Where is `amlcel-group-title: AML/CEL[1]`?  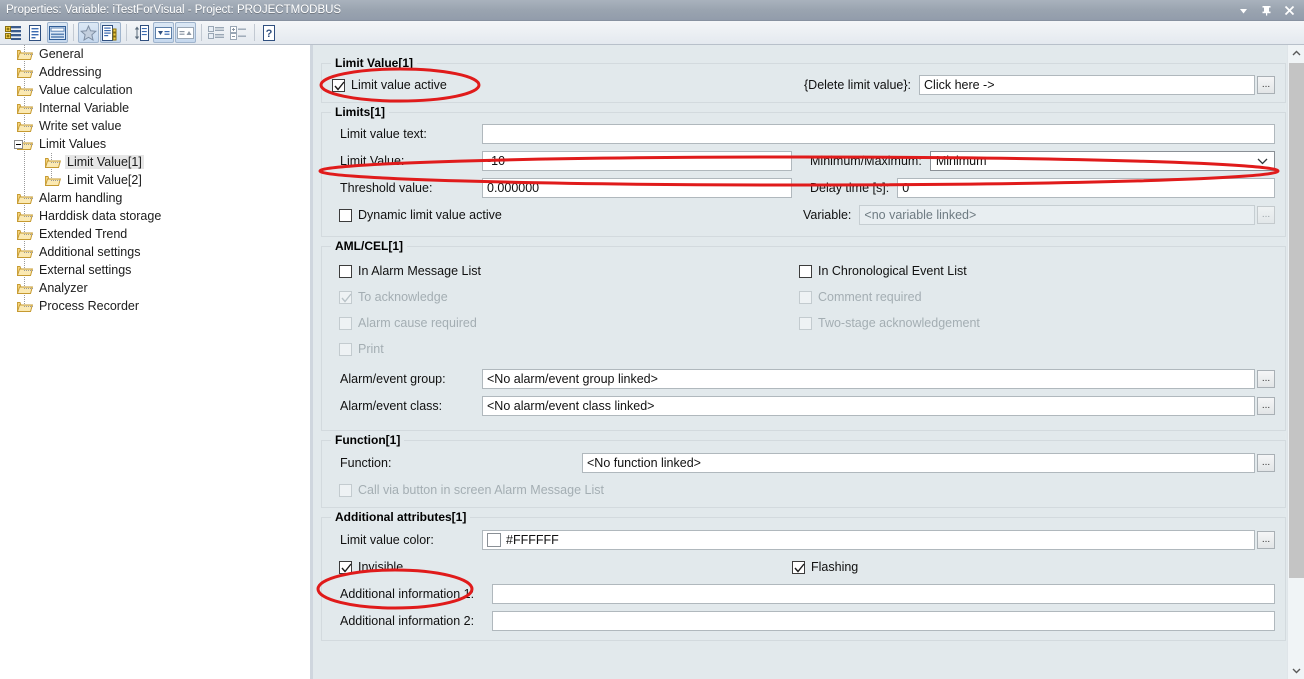
amlcel-group-title: AML/CEL[1] is located at coordinates (369, 246).